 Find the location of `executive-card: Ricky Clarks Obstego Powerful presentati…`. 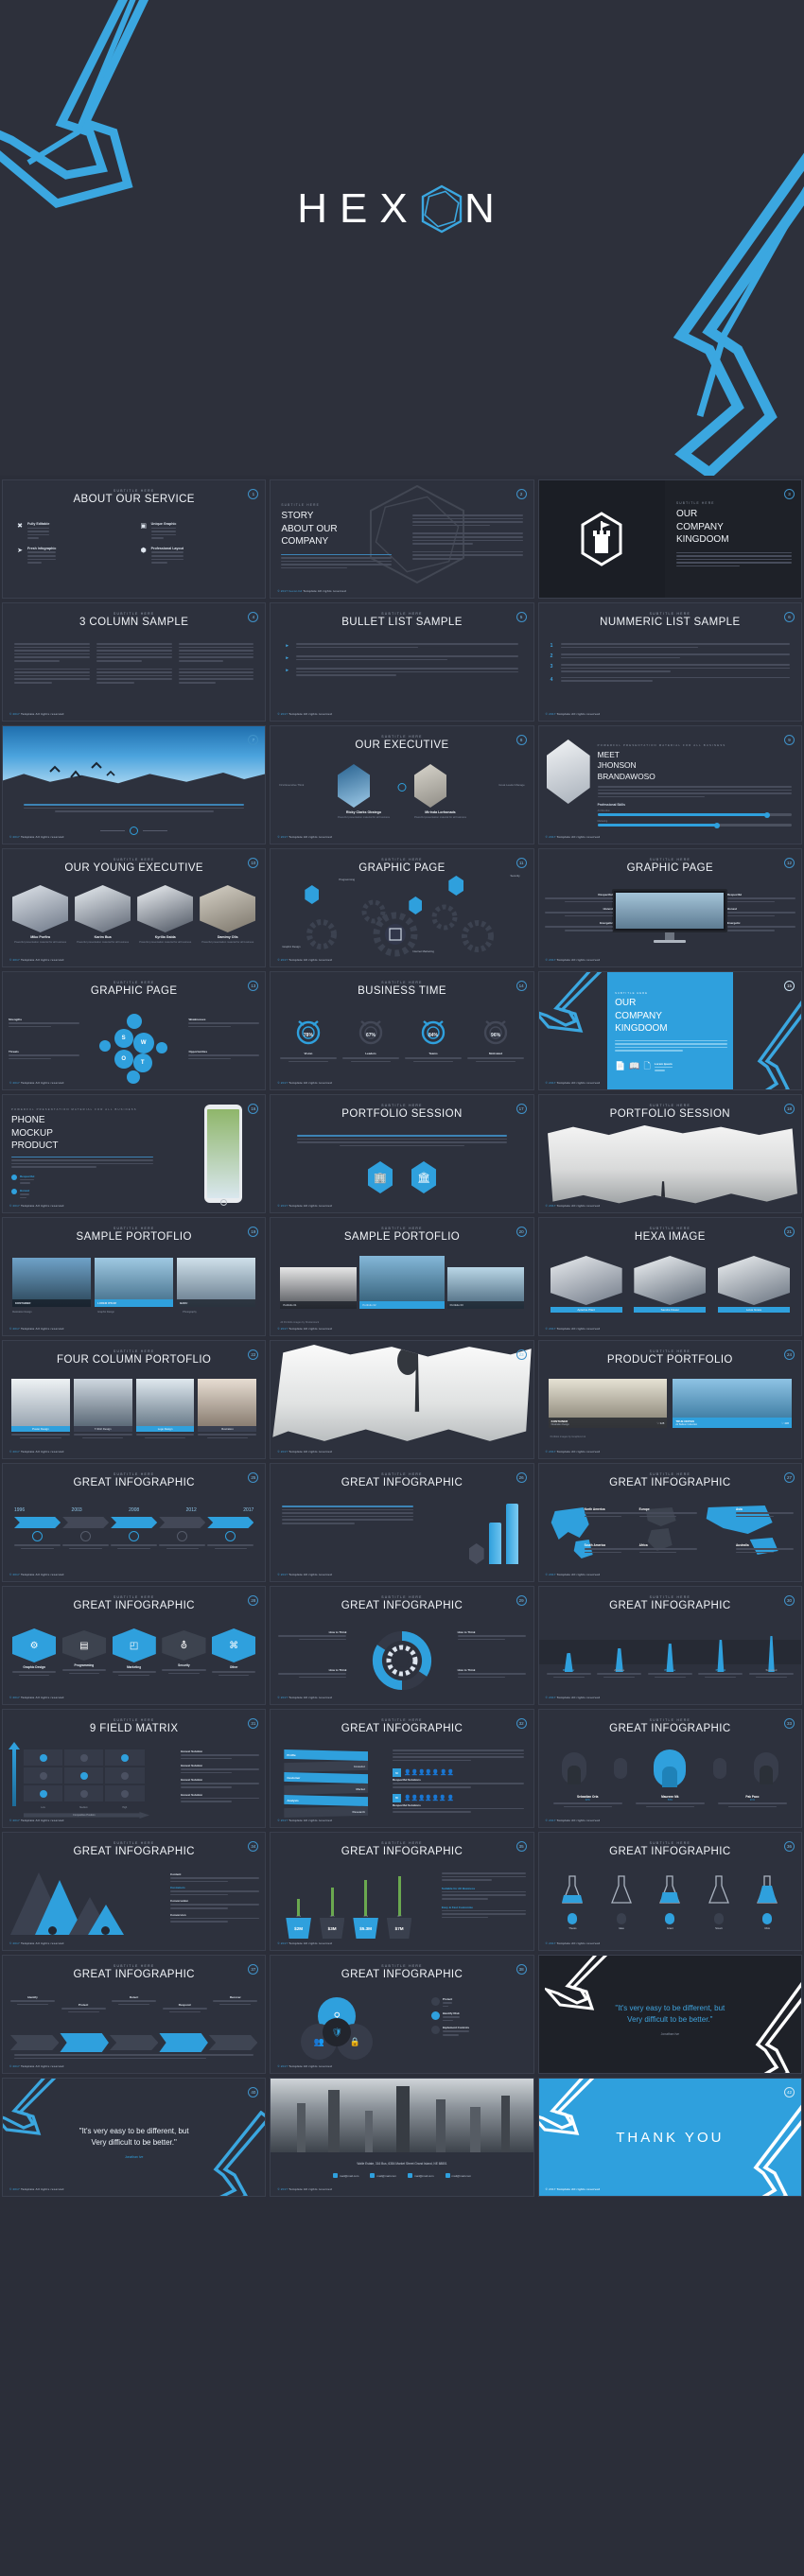

executive-card: Ricky Clarks Obstego Powerful presentati… is located at coordinates (364, 792).